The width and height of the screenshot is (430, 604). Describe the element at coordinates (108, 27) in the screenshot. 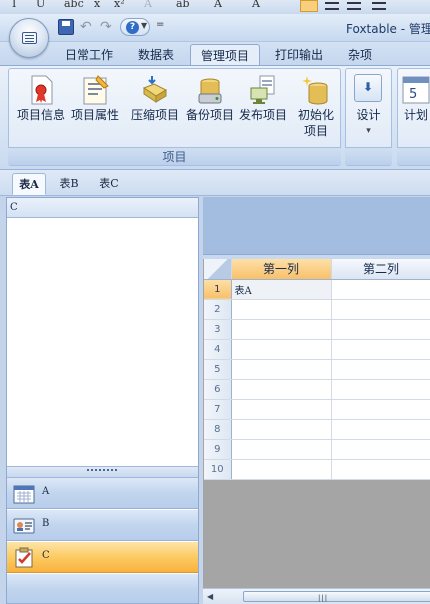

I see `redo-icon: ↷` at that location.